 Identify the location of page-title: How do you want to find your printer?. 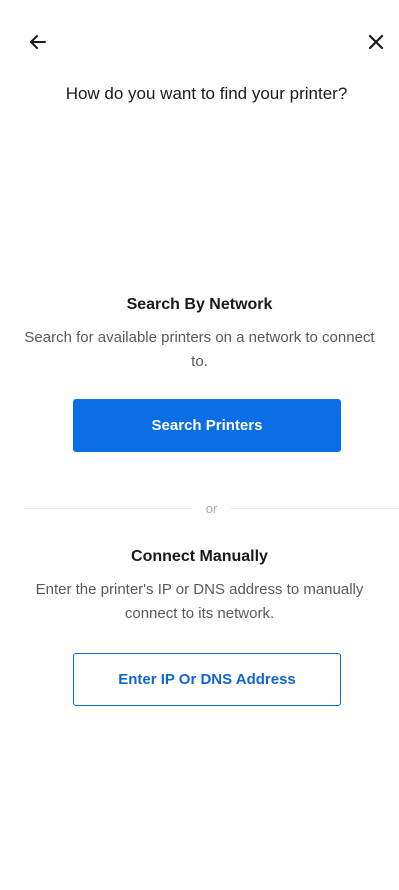
(206, 93).